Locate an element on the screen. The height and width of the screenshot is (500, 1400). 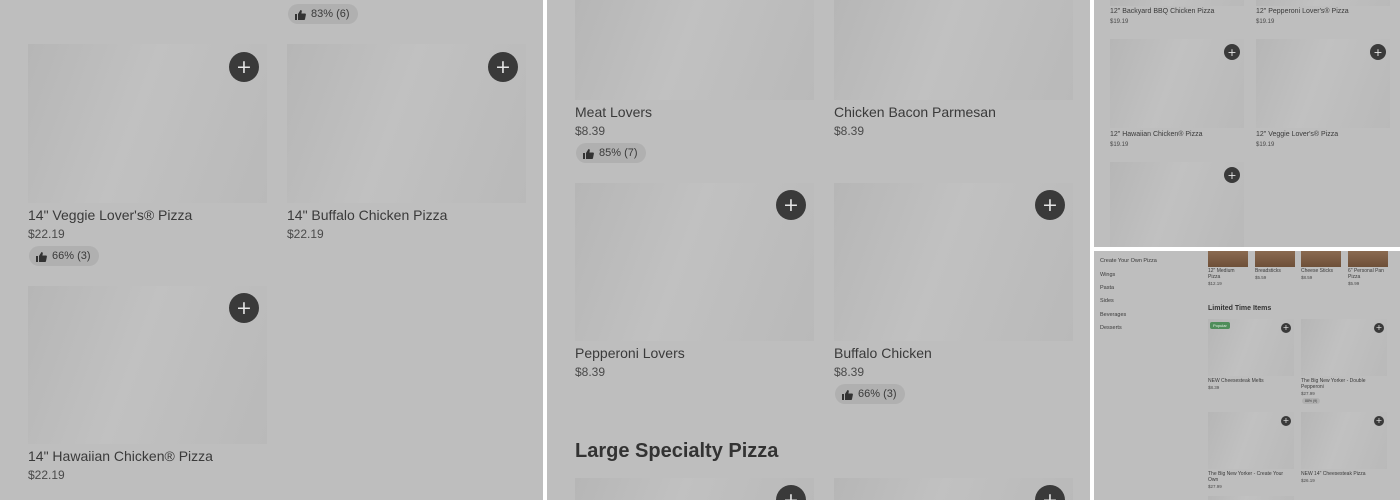
item-name: NEW Cheesesteak Melts is located at coordinates (1236, 381).